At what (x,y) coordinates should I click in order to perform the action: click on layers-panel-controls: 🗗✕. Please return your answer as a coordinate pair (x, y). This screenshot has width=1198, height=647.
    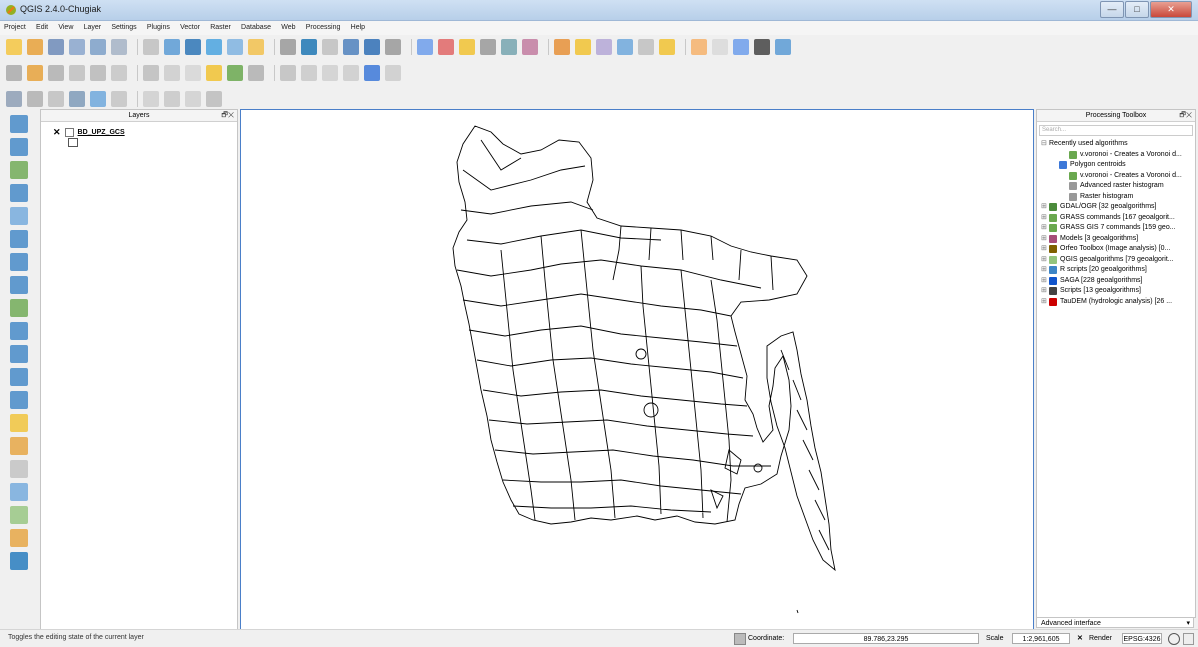
    Looking at the image, I should click on (227, 115).